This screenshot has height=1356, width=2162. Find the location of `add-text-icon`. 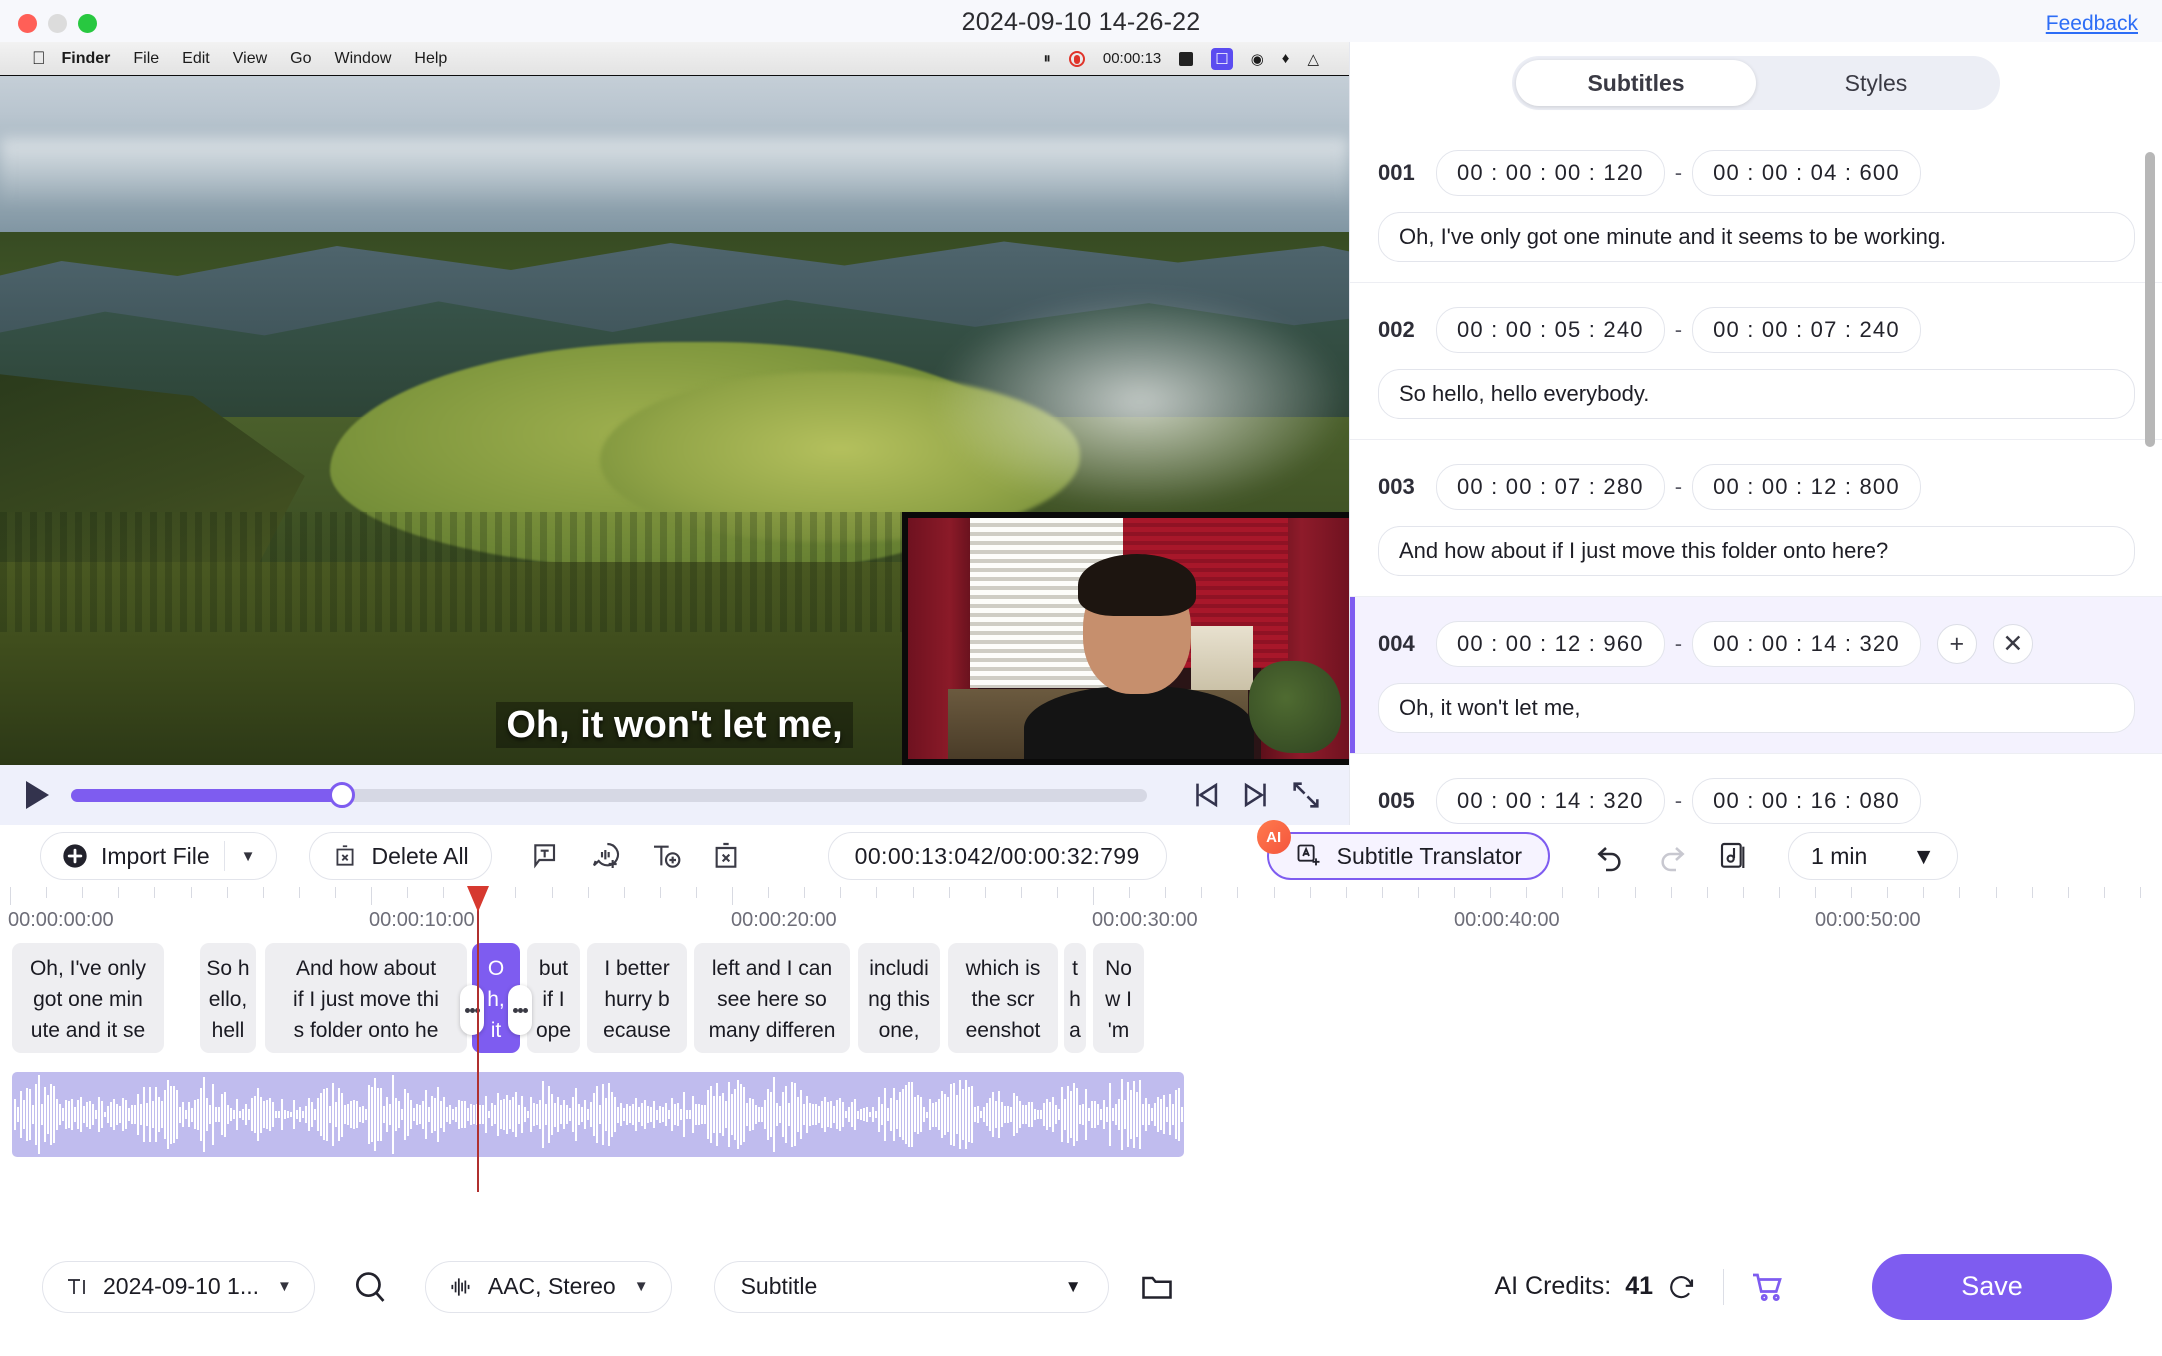

add-text-icon is located at coordinates (666, 856).